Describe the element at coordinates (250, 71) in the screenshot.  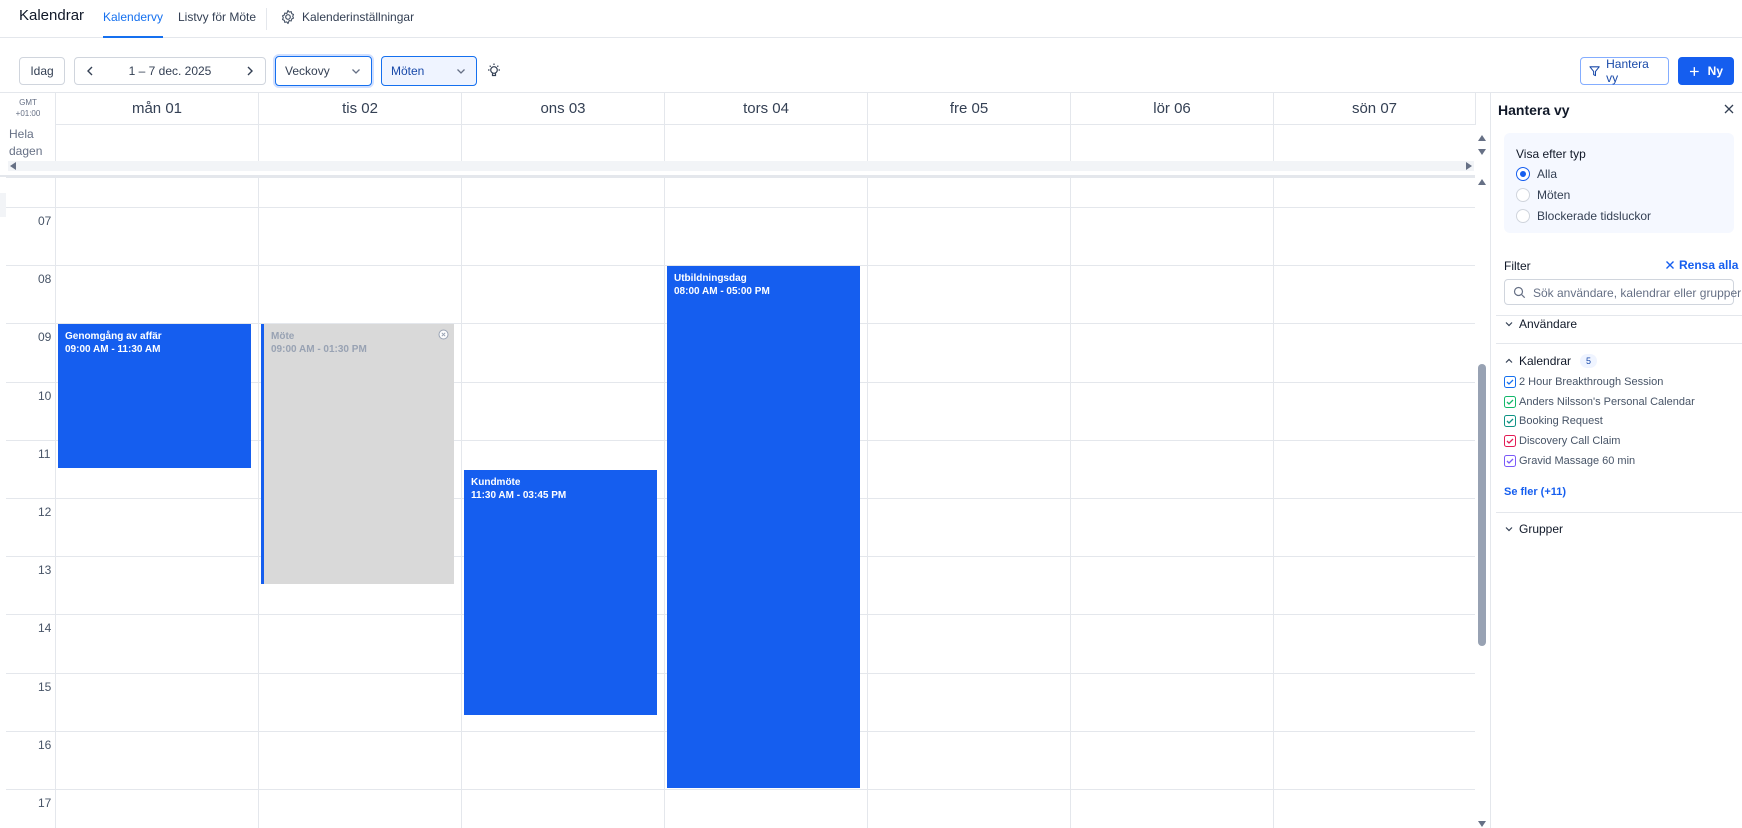
I see `chevron-right-icon` at that location.